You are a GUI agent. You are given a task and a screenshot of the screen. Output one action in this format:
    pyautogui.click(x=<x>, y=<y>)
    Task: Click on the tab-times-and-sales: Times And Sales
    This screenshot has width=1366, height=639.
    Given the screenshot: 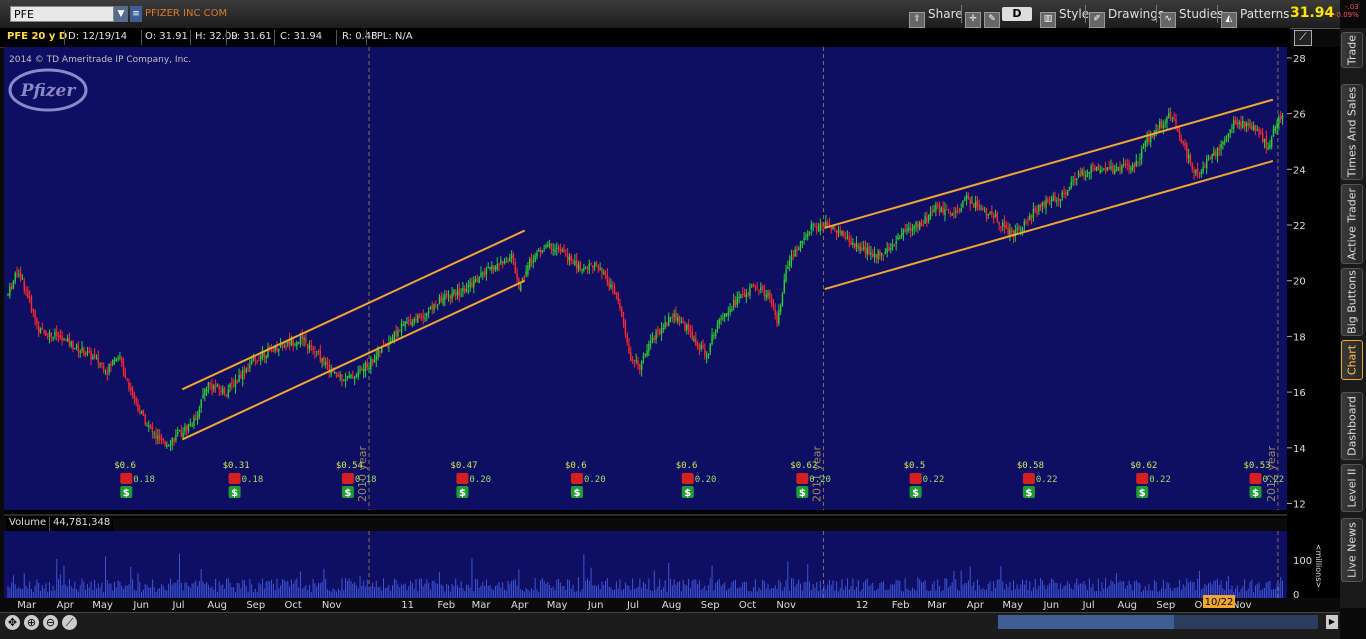 What is the action you would take?
    pyautogui.click(x=1352, y=132)
    